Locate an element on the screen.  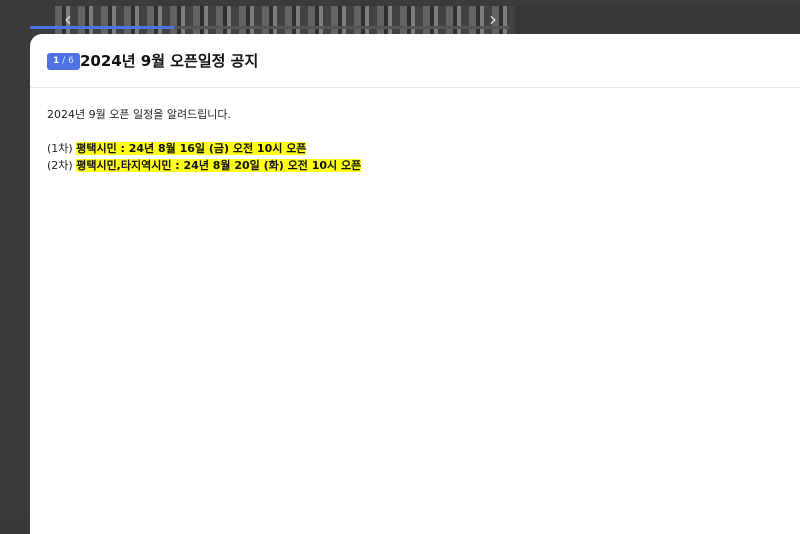
schedule-highlight: 평택시민 : 24년 8월 16일 (금) 오전 10시 오픈 is located at coordinates (191, 148).